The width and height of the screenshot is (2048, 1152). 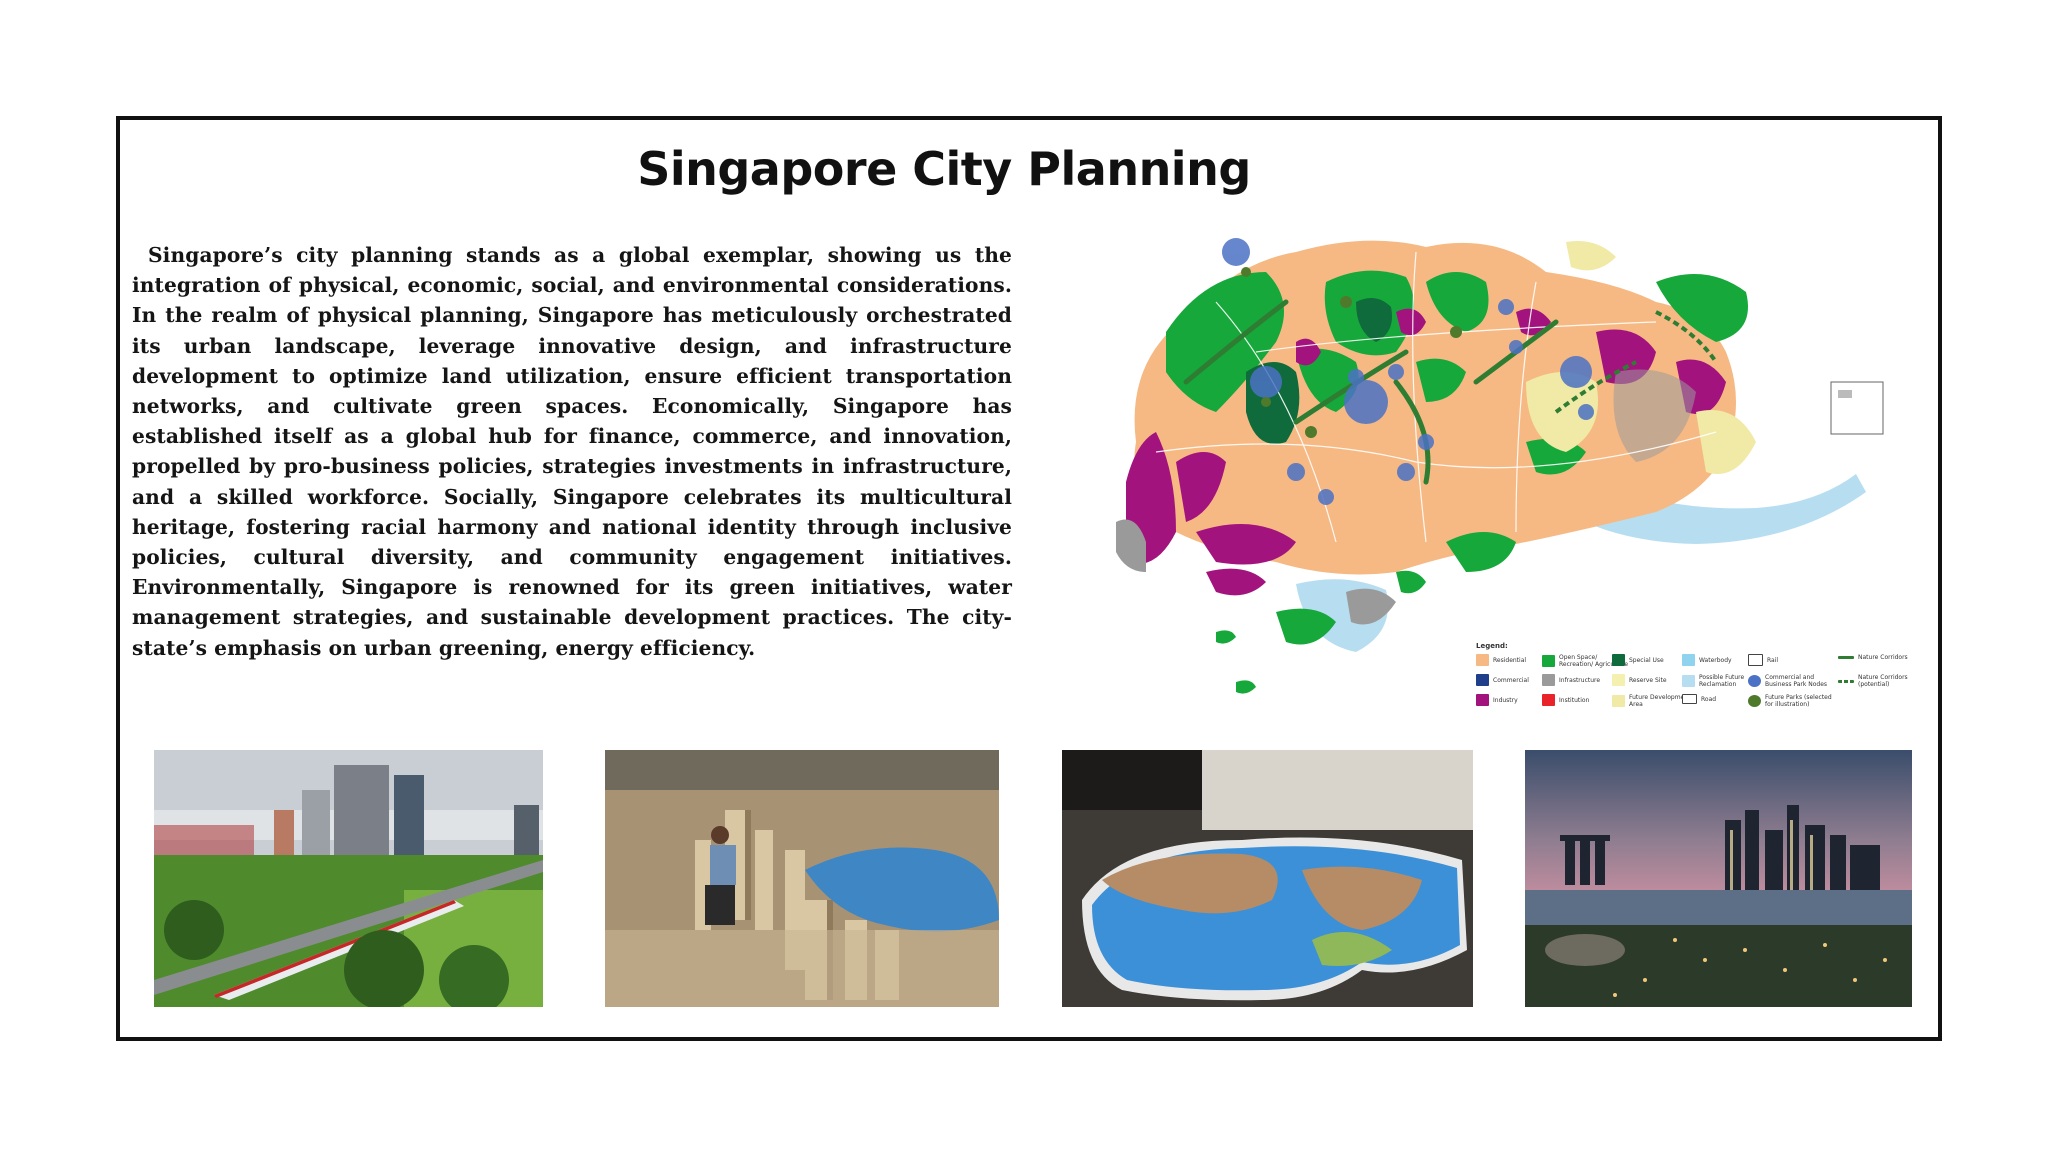 I want to click on marina-bay-night-photo, so click(x=1718, y=878).